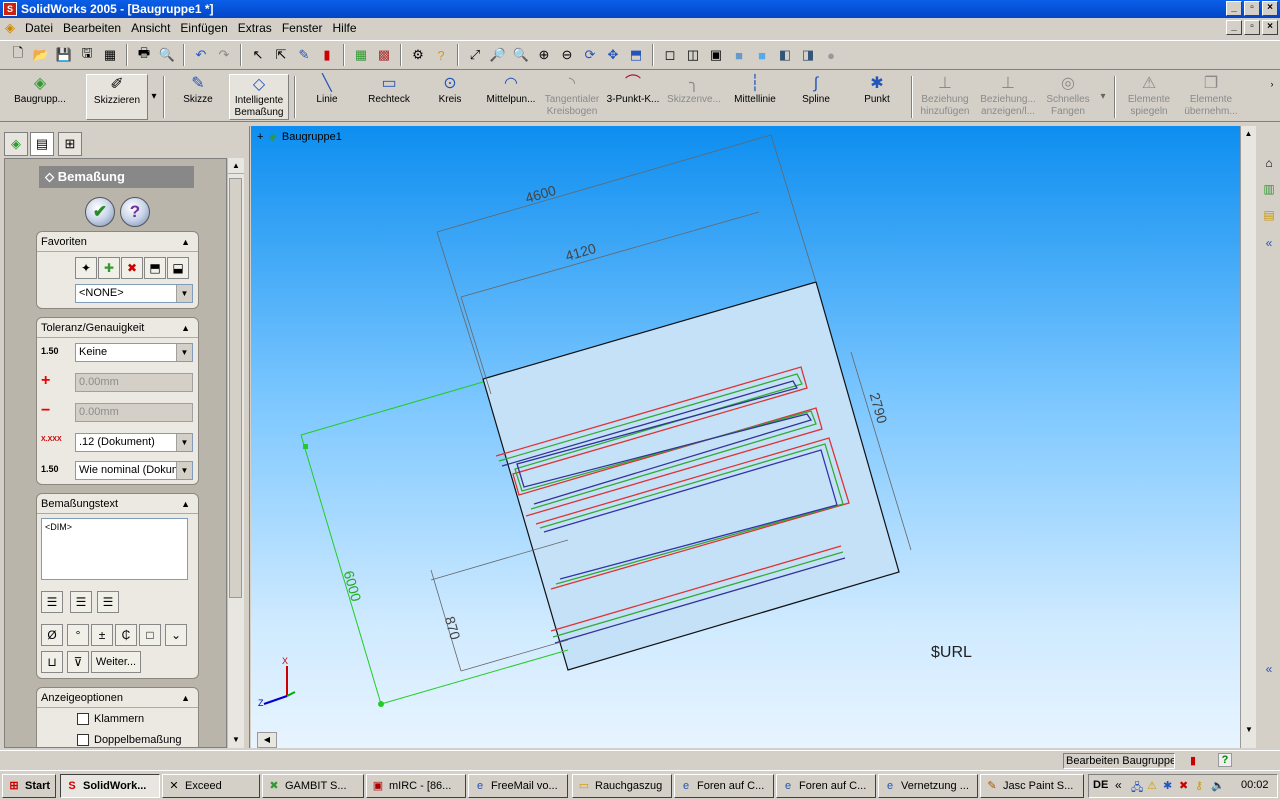 The width and height of the screenshot is (1280, 800). What do you see at coordinates (693, 55) in the screenshot?
I see `hidden-lines-icon: ◫` at bounding box center [693, 55].